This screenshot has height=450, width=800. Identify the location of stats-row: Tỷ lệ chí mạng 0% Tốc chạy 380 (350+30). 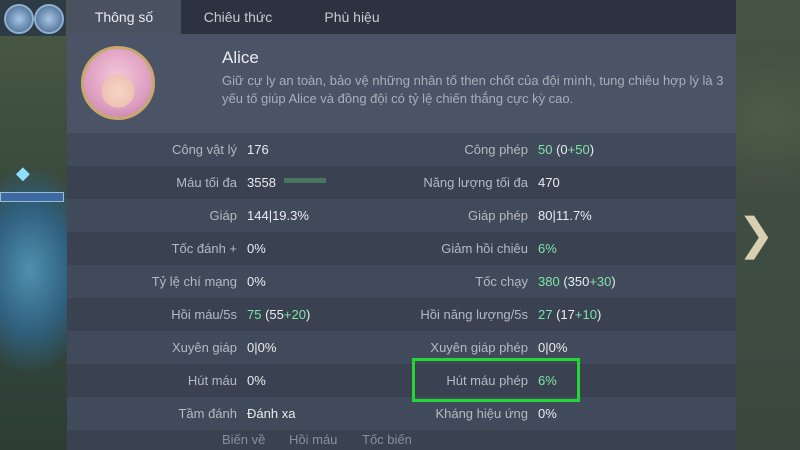
(401, 281).